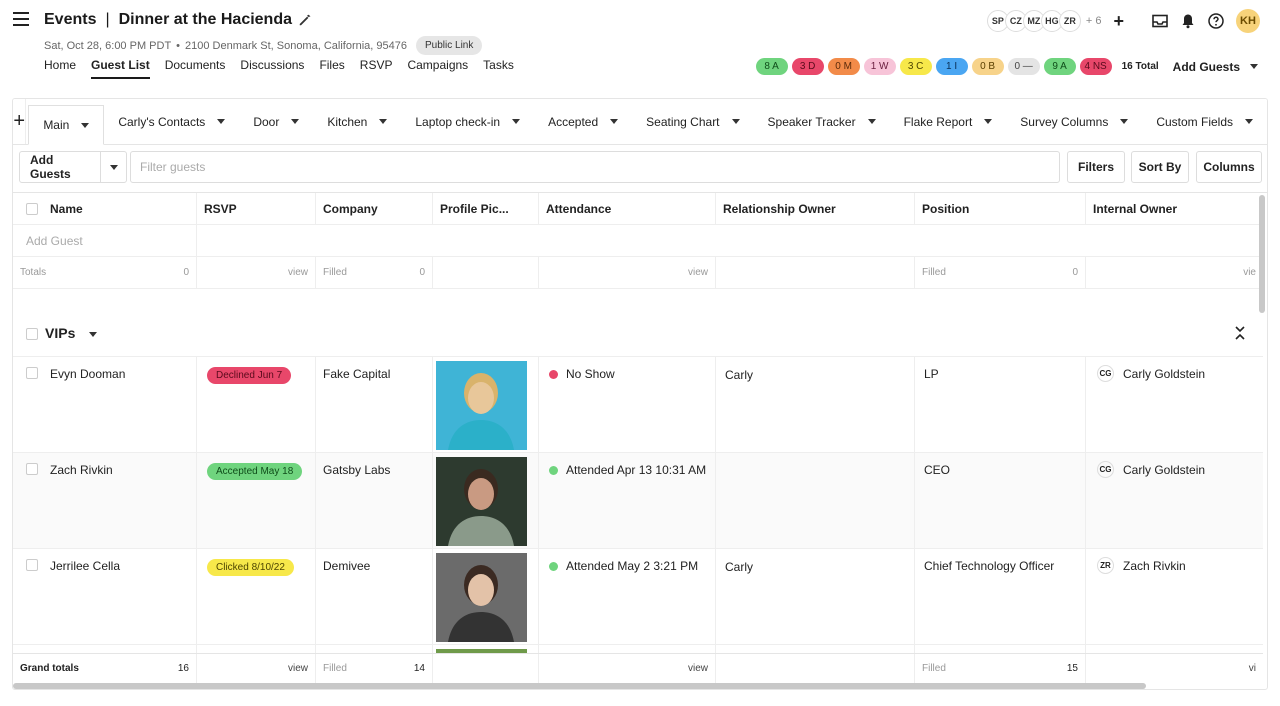  What do you see at coordinates (843, 66) in the screenshot?
I see `status-pill: 0 M` at bounding box center [843, 66].